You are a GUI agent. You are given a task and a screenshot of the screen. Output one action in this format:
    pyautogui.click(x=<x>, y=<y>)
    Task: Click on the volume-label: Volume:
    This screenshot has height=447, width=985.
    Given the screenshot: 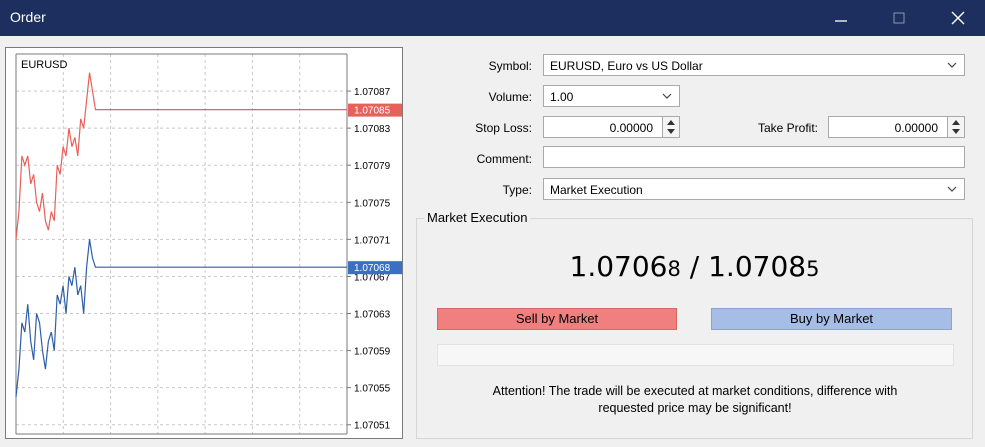 What is the action you would take?
    pyautogui.click(x=510, y=97)
    